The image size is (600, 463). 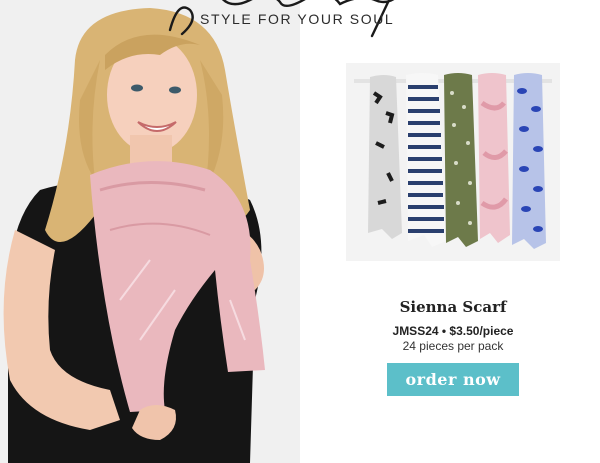 I want to click on product-sku-price: JMSS24 • $3.50/piece, so click(x=453, y=331).